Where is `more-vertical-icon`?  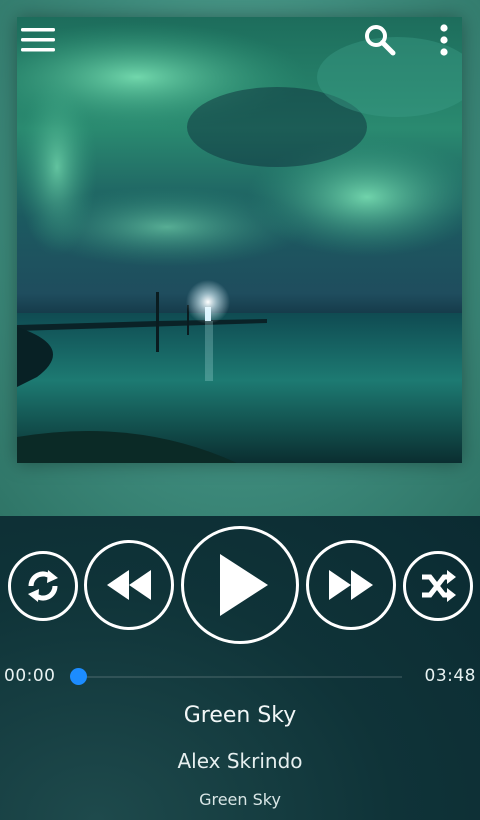 more-vertical-icon is located at coordinates (444, 40).